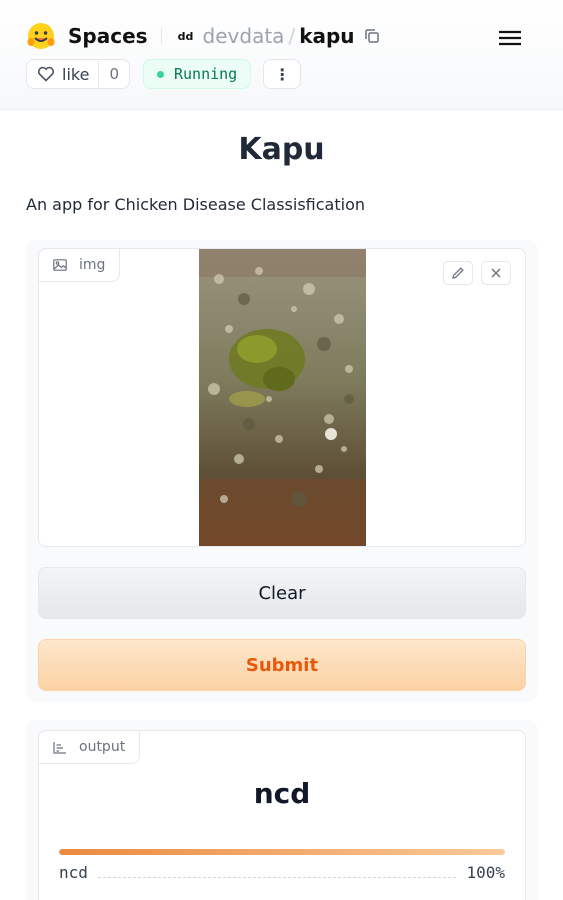  I want to click on app-title: Kapu, so click(281, 149).